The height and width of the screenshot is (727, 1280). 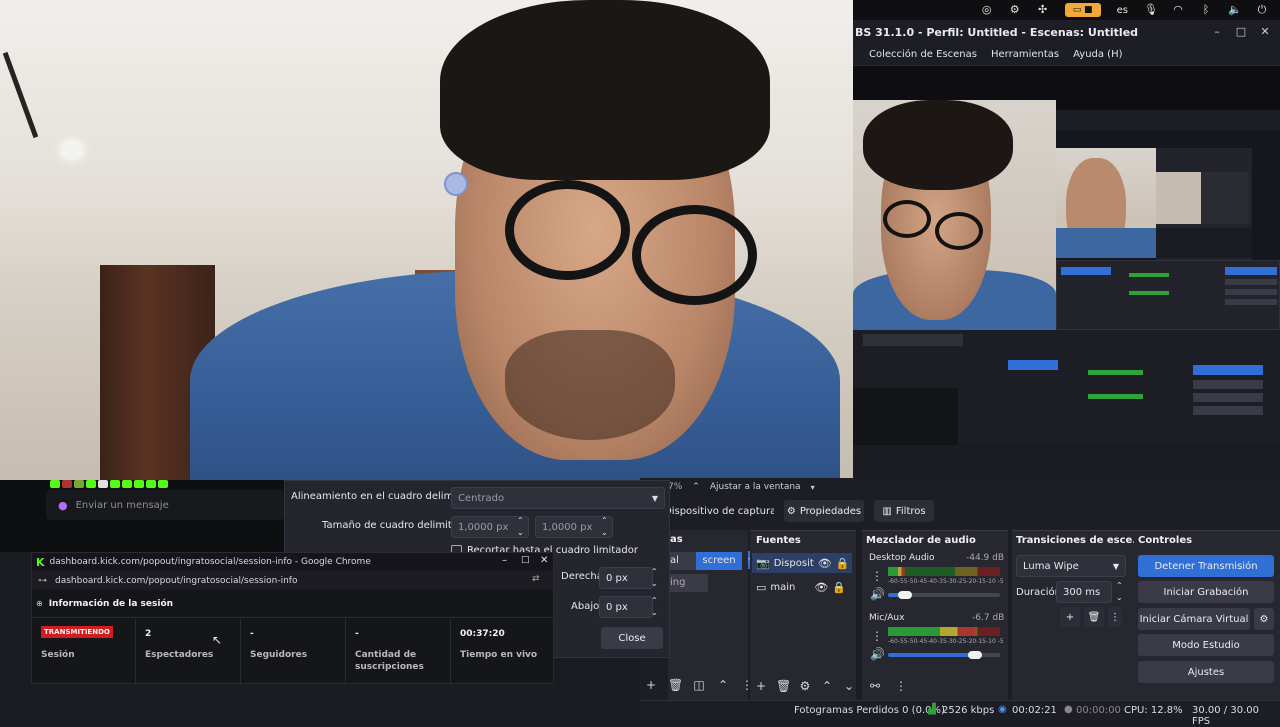 What do you see at coordinates (1151, 10) in the screenshot?
I see `microphone-icon: 🎙` at bounding box center [1151, 10].